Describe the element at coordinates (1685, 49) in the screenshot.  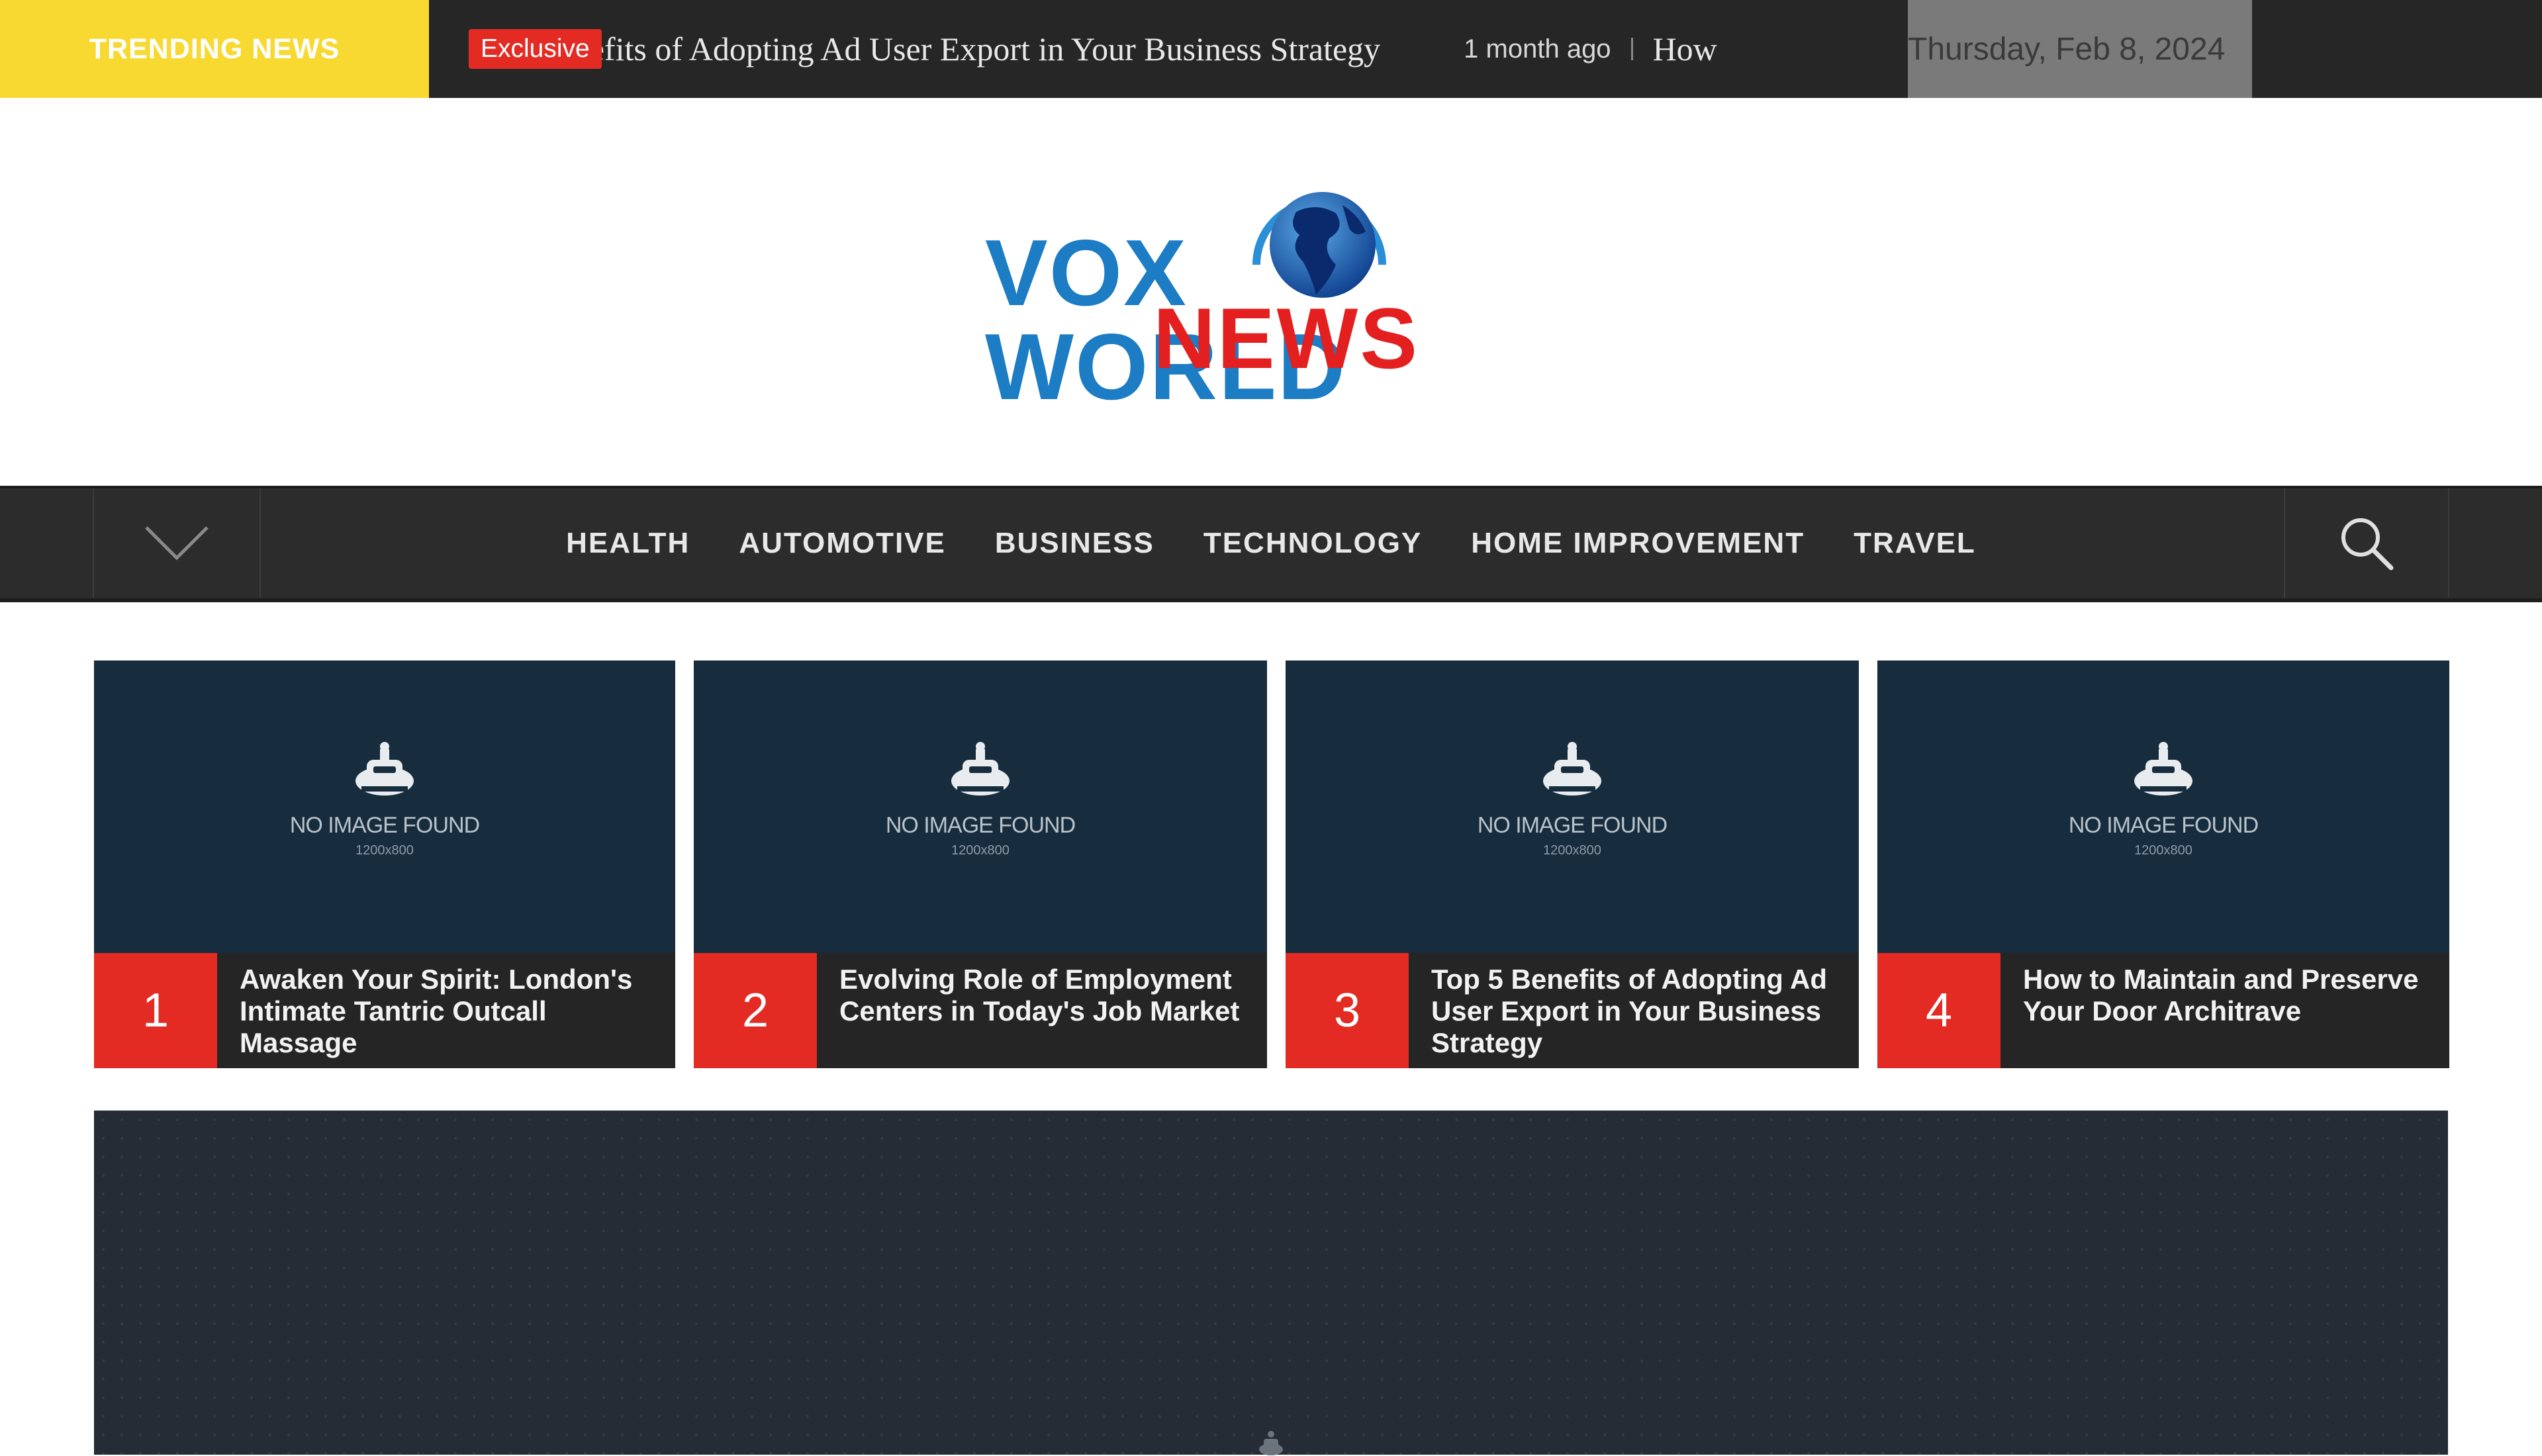
I see `ticker-next-headline-link: How` at that location.